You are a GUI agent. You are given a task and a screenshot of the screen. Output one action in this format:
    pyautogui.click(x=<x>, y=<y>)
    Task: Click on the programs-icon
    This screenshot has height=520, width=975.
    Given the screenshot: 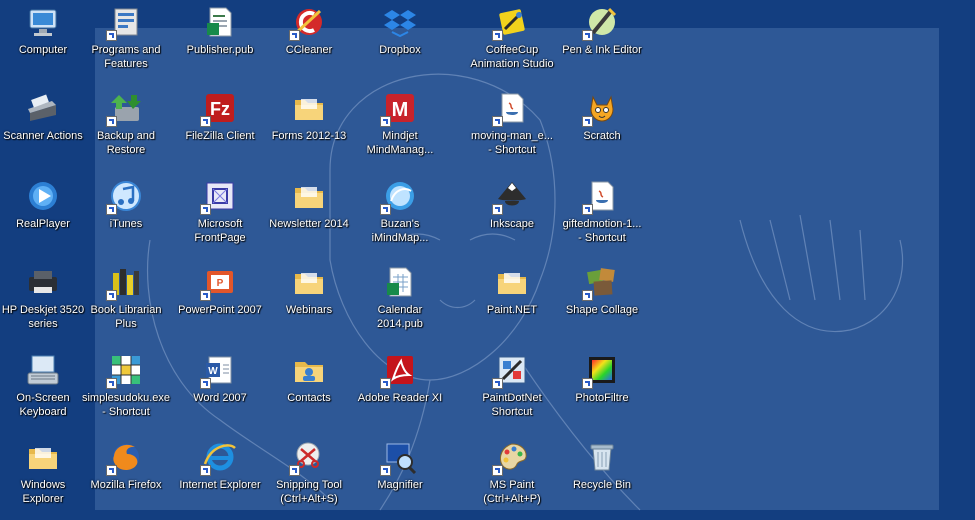 What is the action you would take?
    pyautogui.click(x=125, y=22)
    